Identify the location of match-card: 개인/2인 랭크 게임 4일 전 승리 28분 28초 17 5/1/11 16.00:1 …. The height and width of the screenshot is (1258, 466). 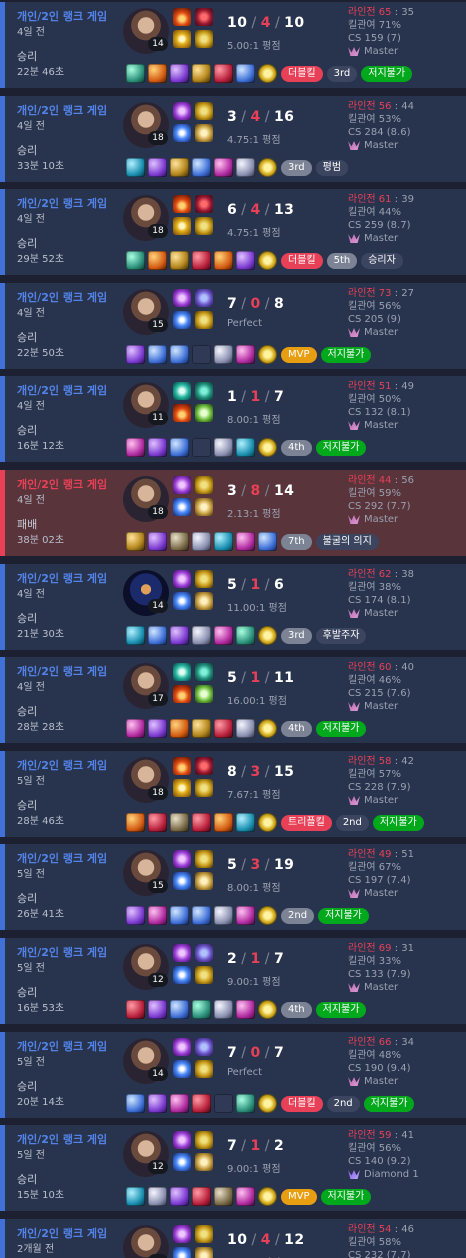
(233, 700).